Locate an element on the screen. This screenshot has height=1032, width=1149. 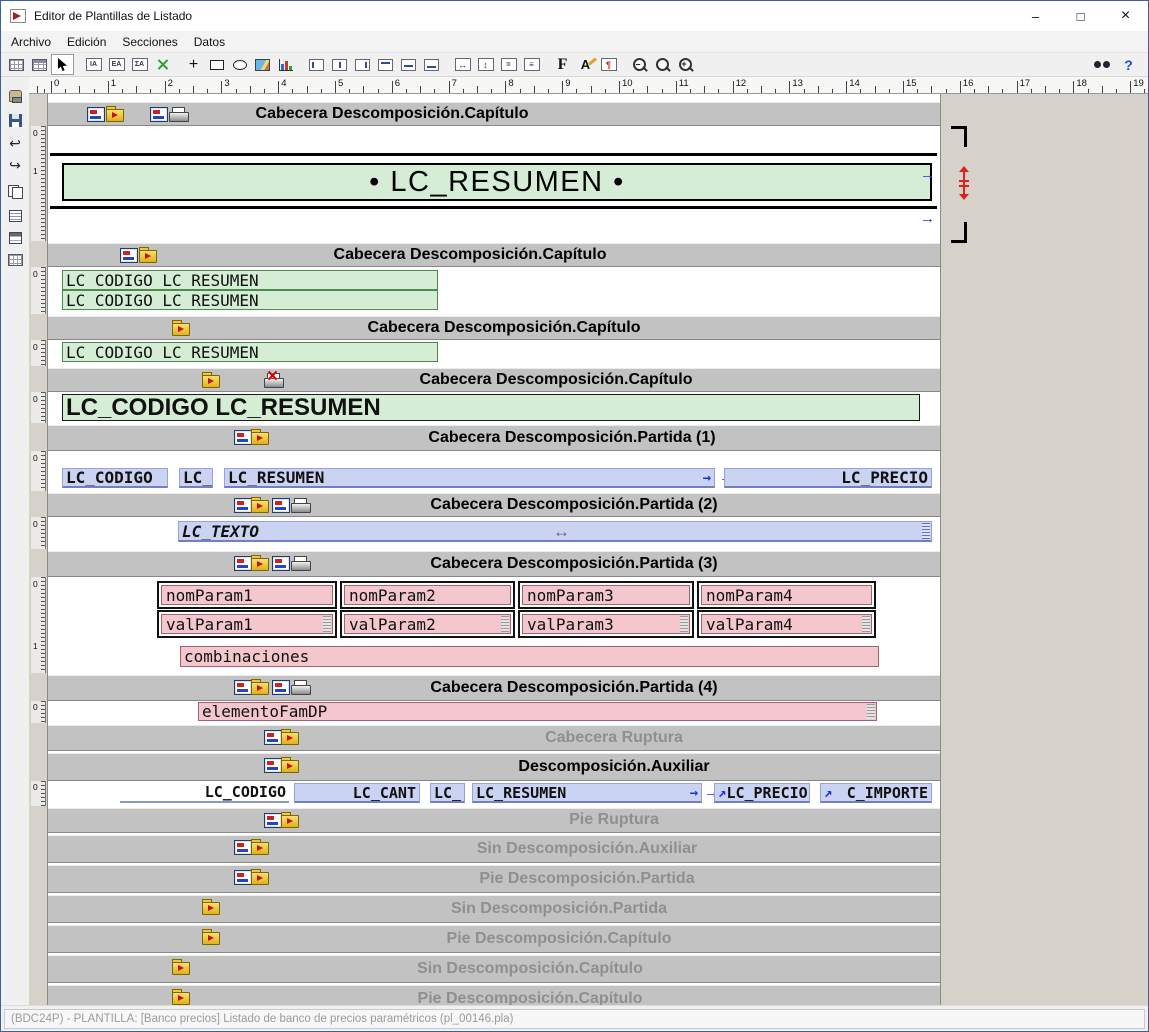
field: combinaciones is located at coordinates (529, 656).